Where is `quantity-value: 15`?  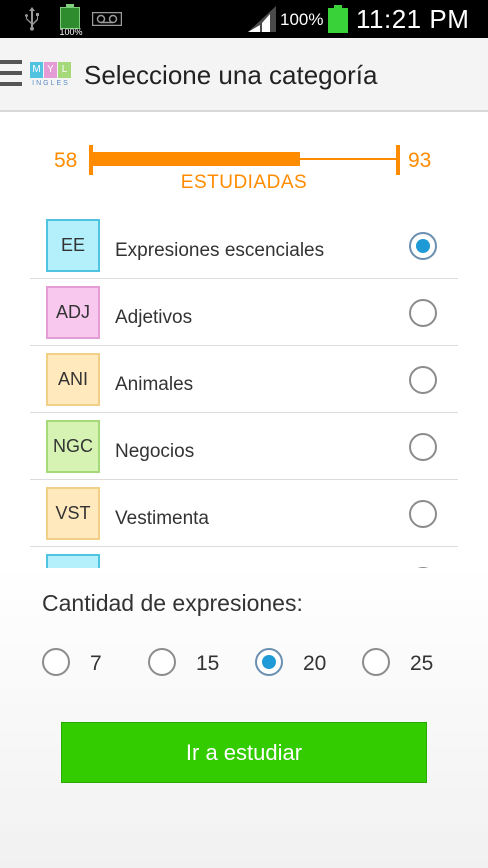 quantity-value: 15 is located at coordinates (208, 663).